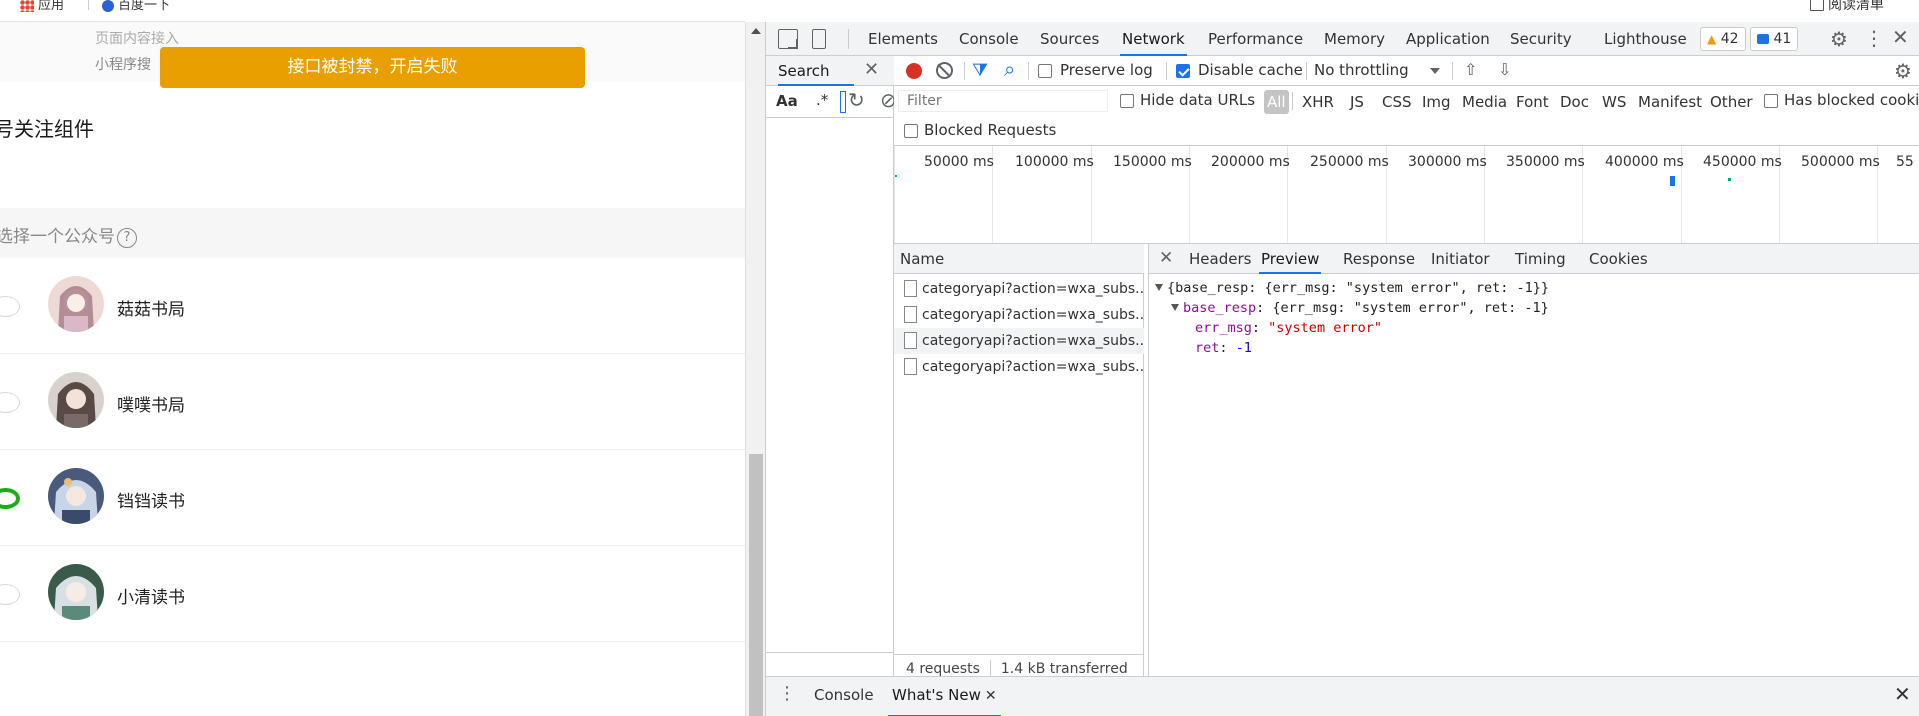  I want to click on tab-elements: Elements, so click(903, 39).